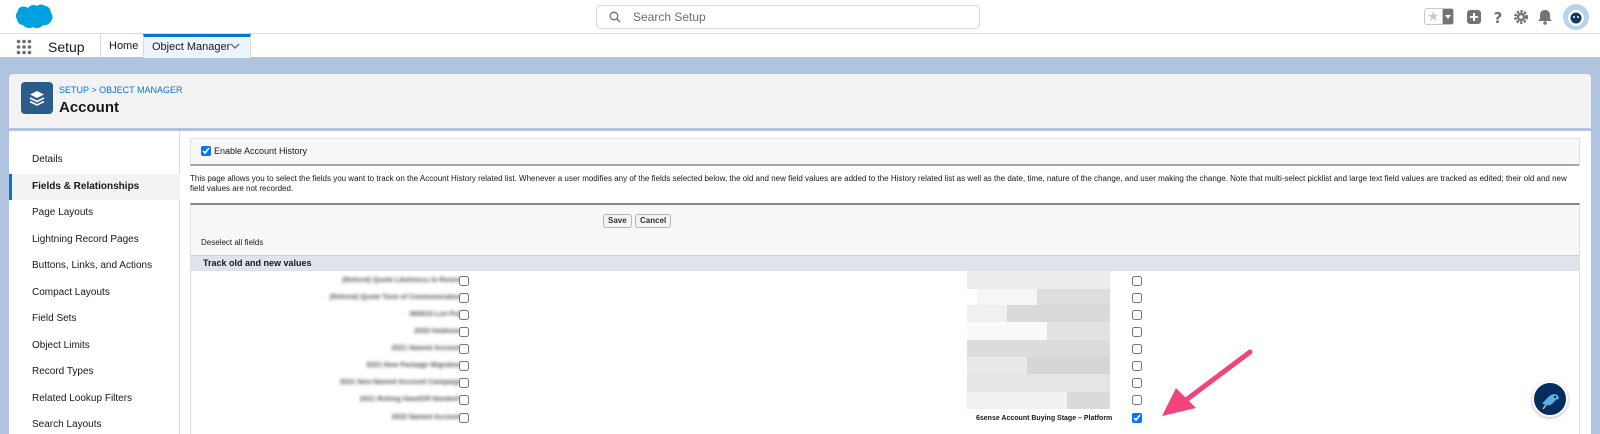  I want to click on save-button: Save, so click(617, 221).